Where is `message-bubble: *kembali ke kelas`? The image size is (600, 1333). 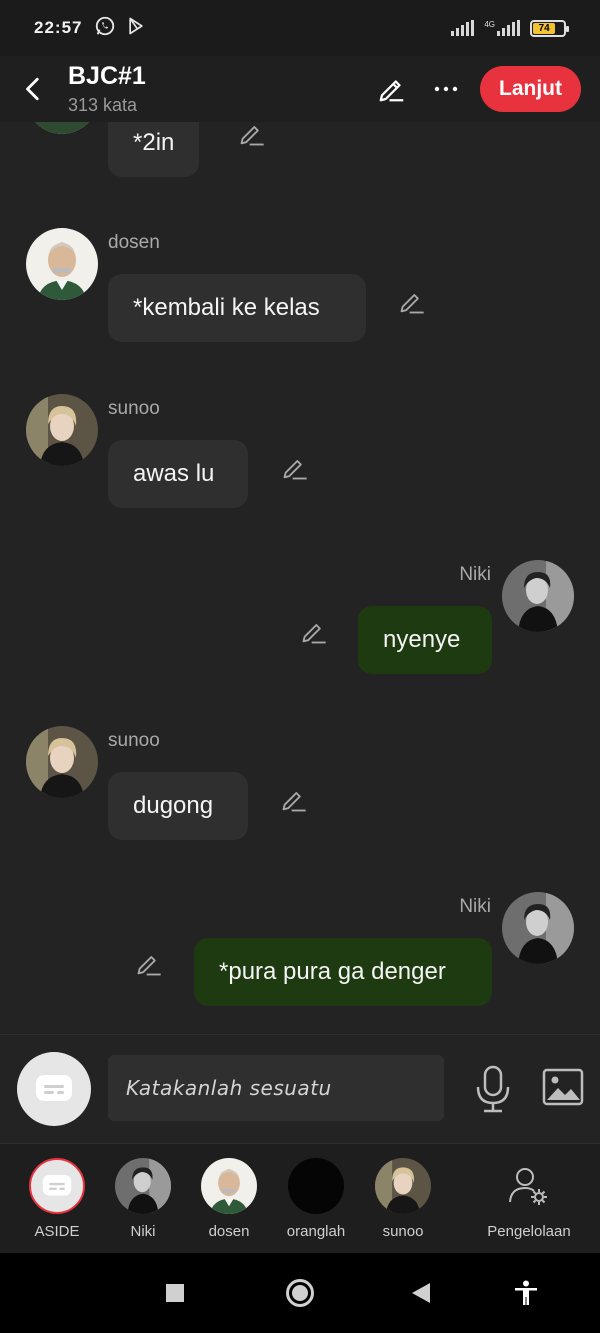 message-bubble: *kembali ke kelas is located at coordinates (237, 308).